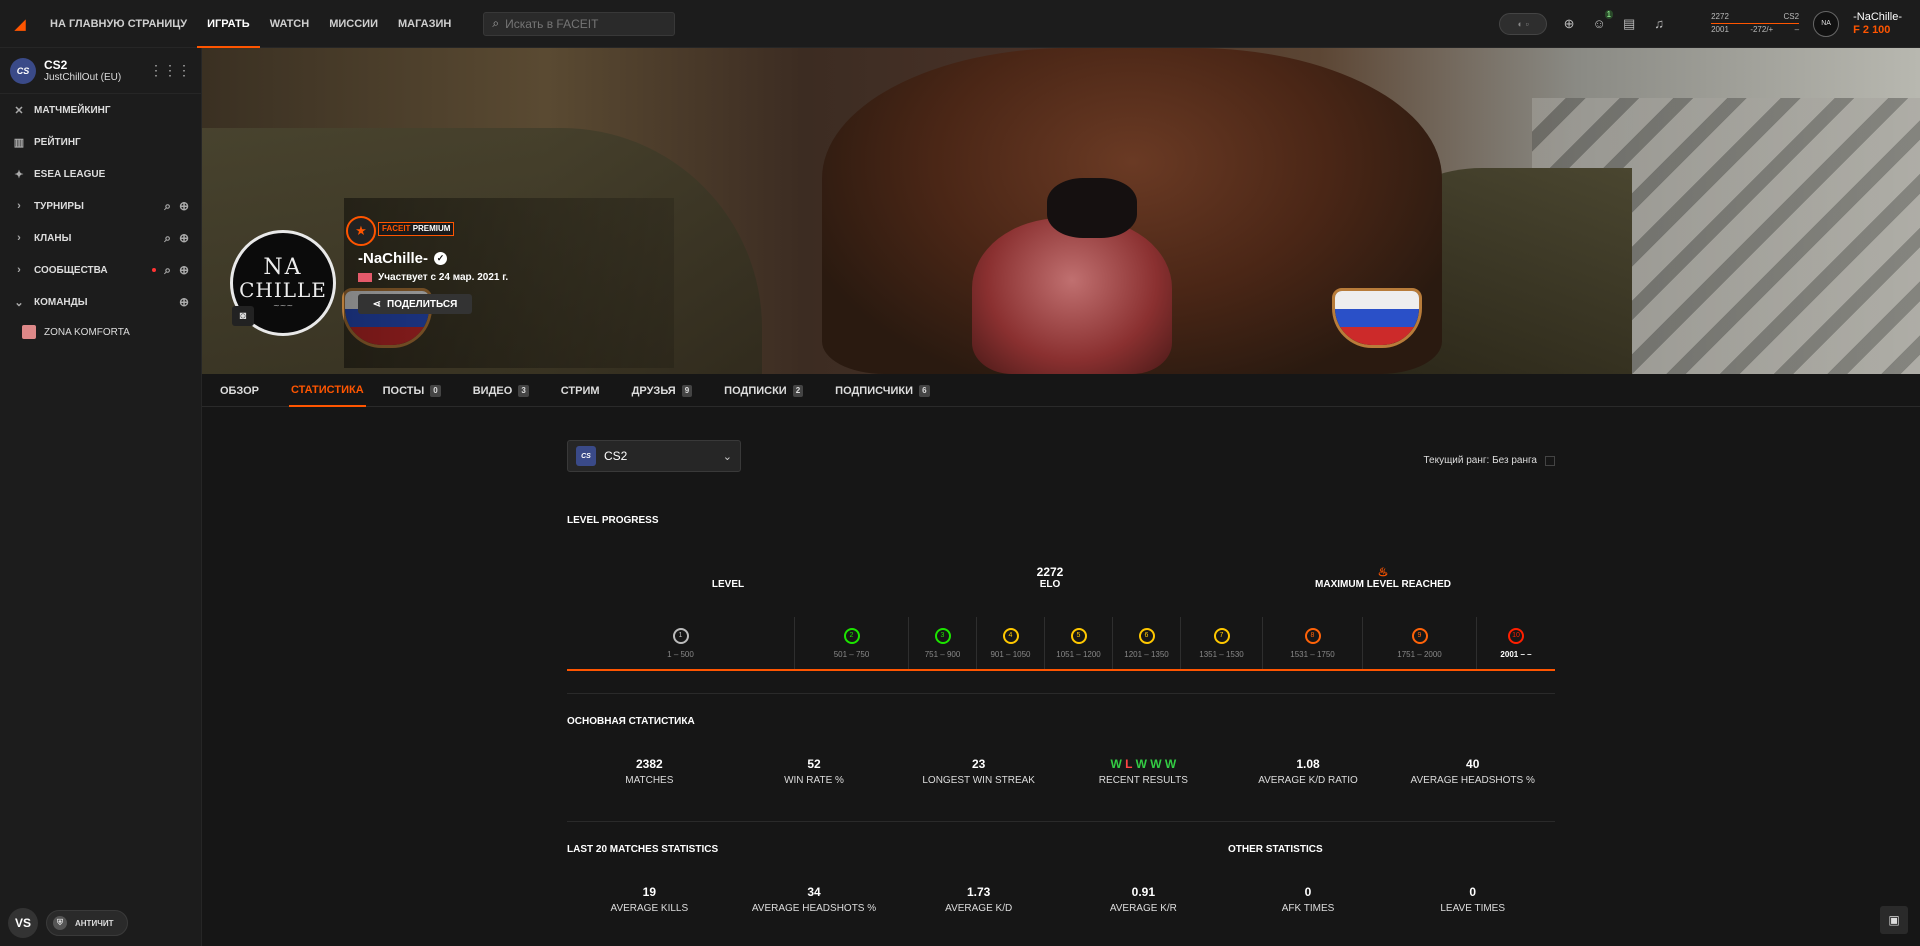 The height and width of the screenshot is (946, 1920). Describe the element at coordinates (1061, 821) in the screenshot. I see `divider` at that location.